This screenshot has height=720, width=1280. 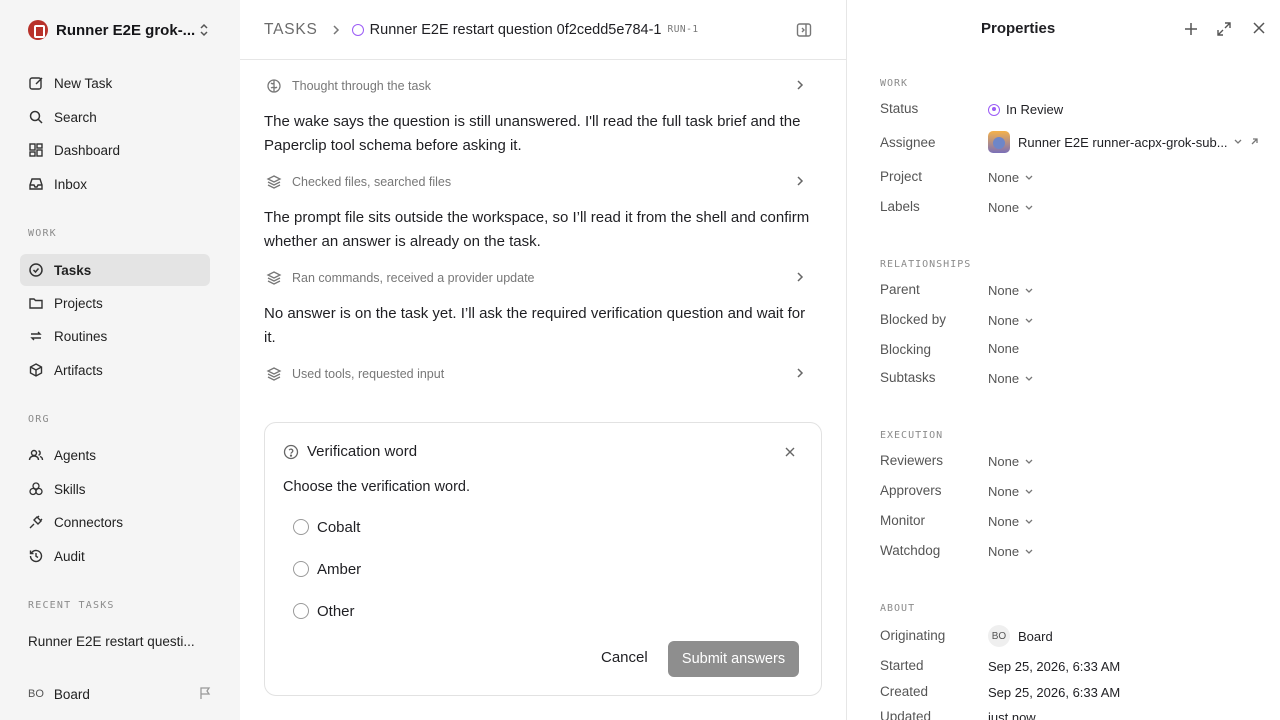 I want to click on reviewers-select: None, so click(x=1011, y=461).